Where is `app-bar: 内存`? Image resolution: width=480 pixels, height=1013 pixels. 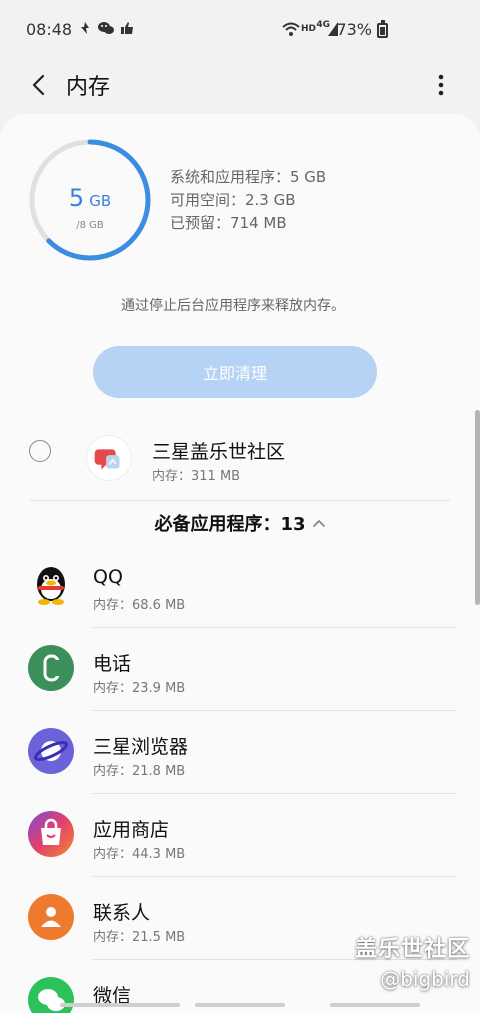 app-bar: 内存 is located at coordinates (240, 85).